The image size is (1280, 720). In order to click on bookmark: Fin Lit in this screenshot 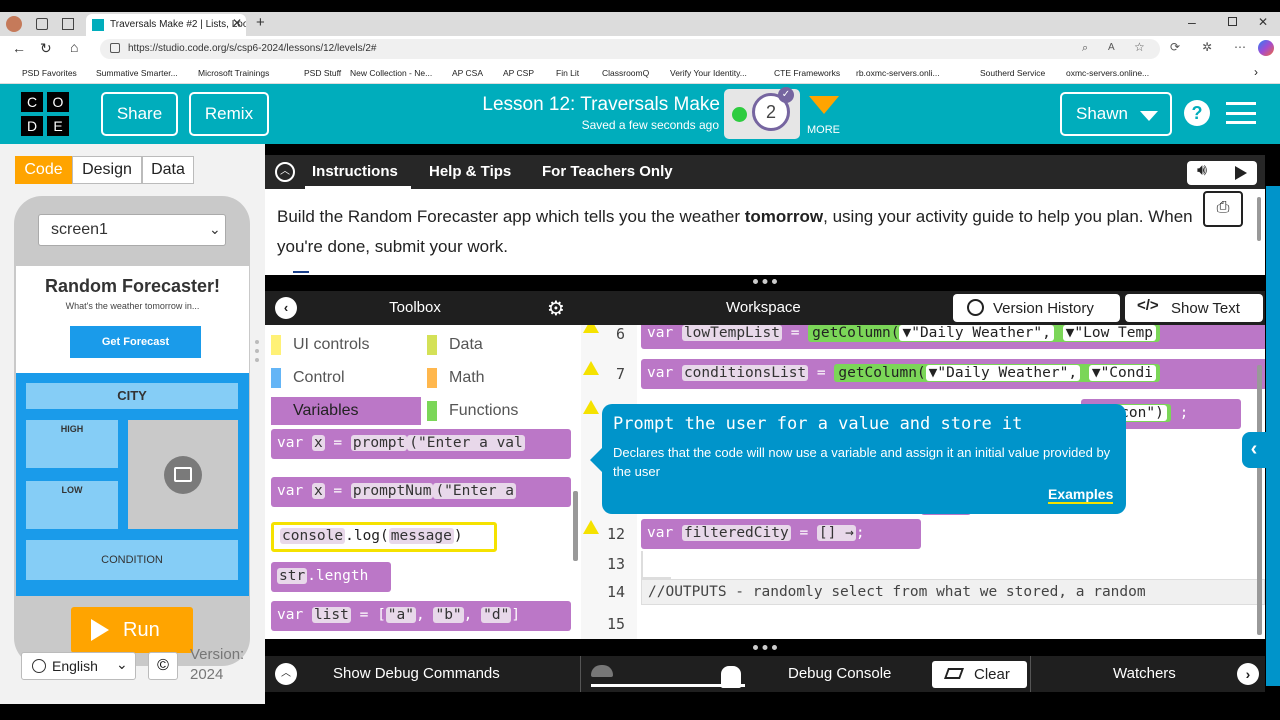, I will do `click(567, 73)`.